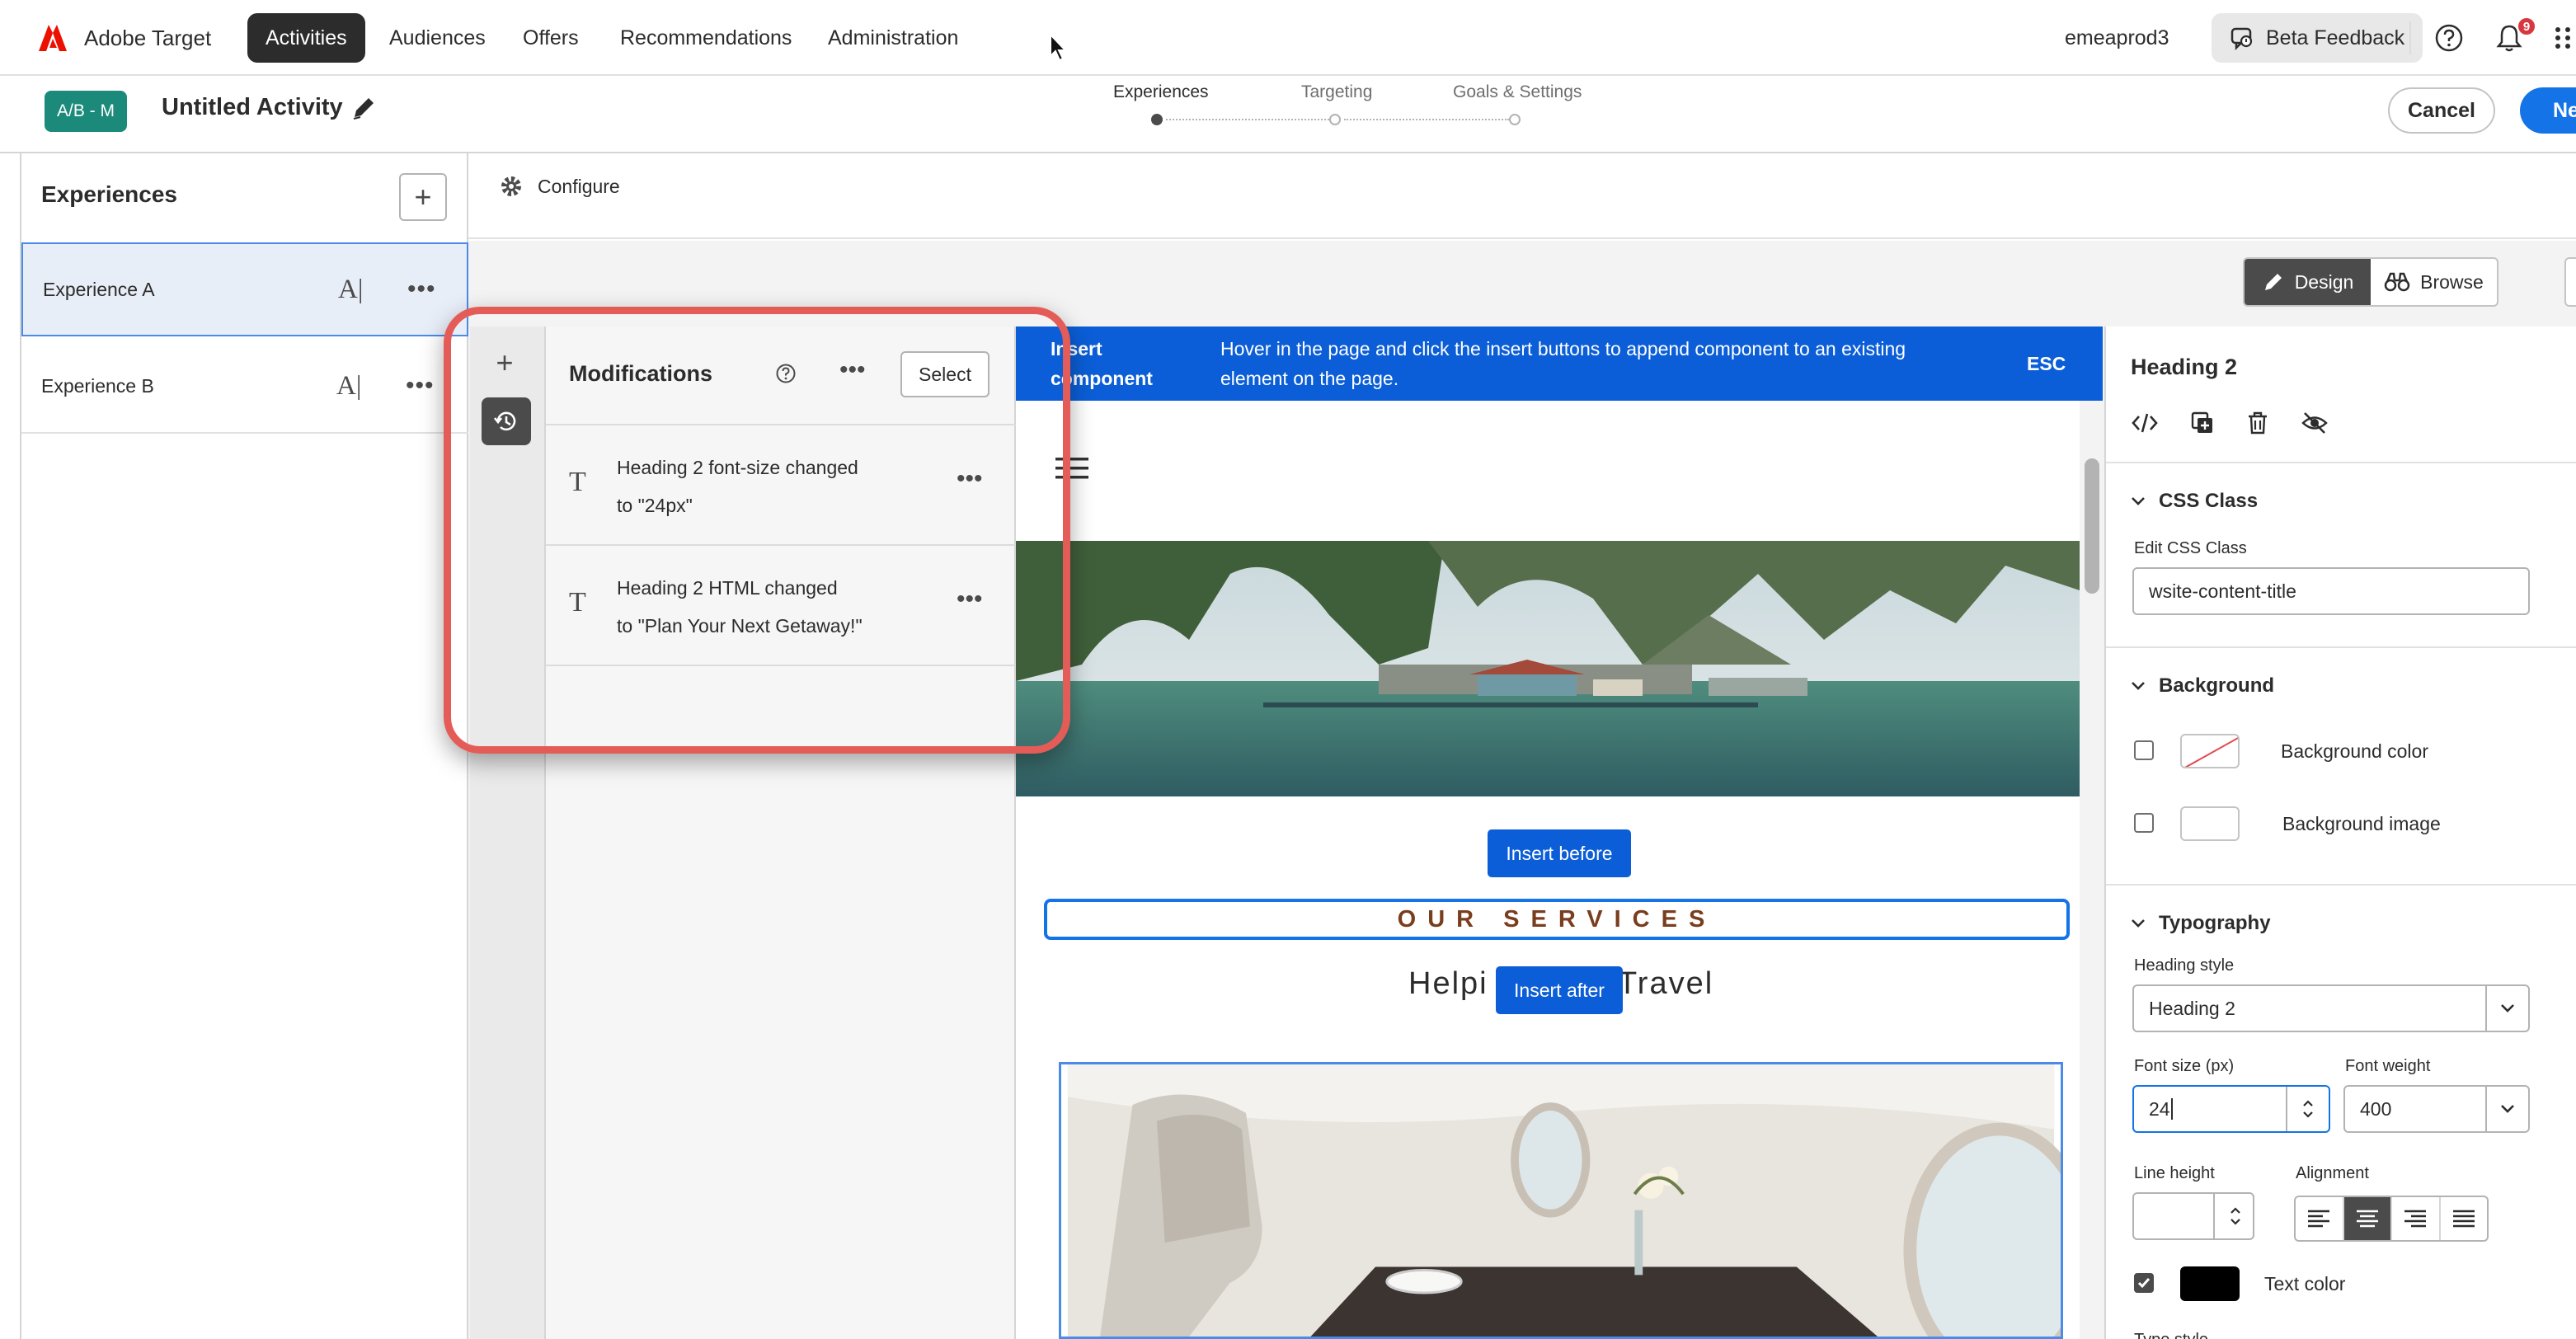 The width and height of the screenshot is (2576, 1339). What do you see at coordinates (2341, 463) in the screenshot?
I see `section-divider` at bounding box center [2341, 463].